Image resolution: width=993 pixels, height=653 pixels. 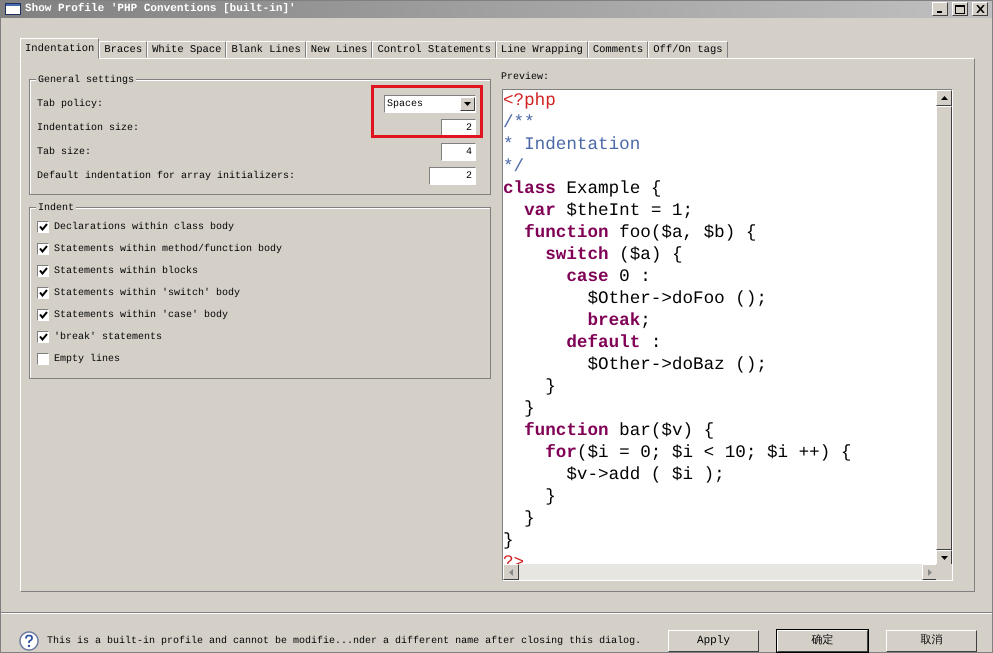 I want to click on code-line: function bar($v) {, so click(x=619, y=431).